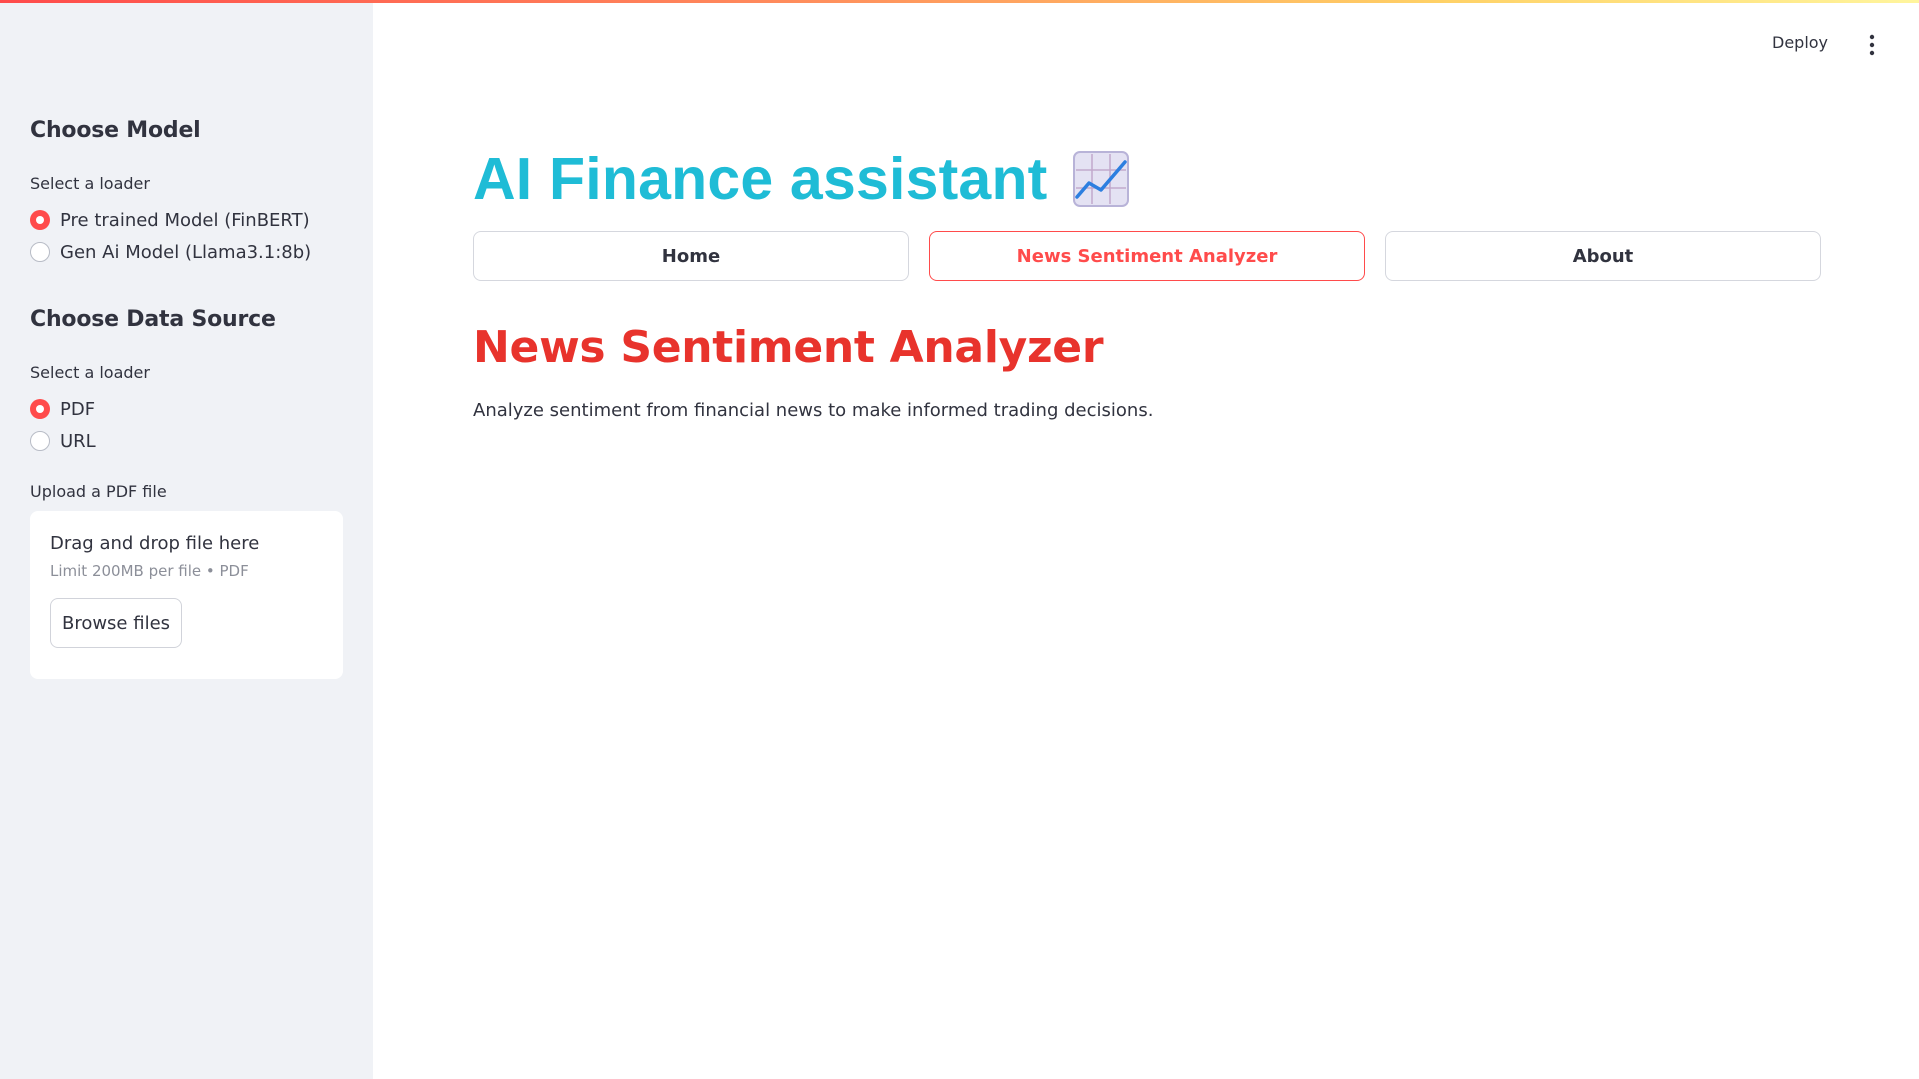 The width and height of the screenshot is (1919, 1079). I want to click on radio-option-llama: Gen Ai Model (Llama3.1:8b), so click(170, 252).